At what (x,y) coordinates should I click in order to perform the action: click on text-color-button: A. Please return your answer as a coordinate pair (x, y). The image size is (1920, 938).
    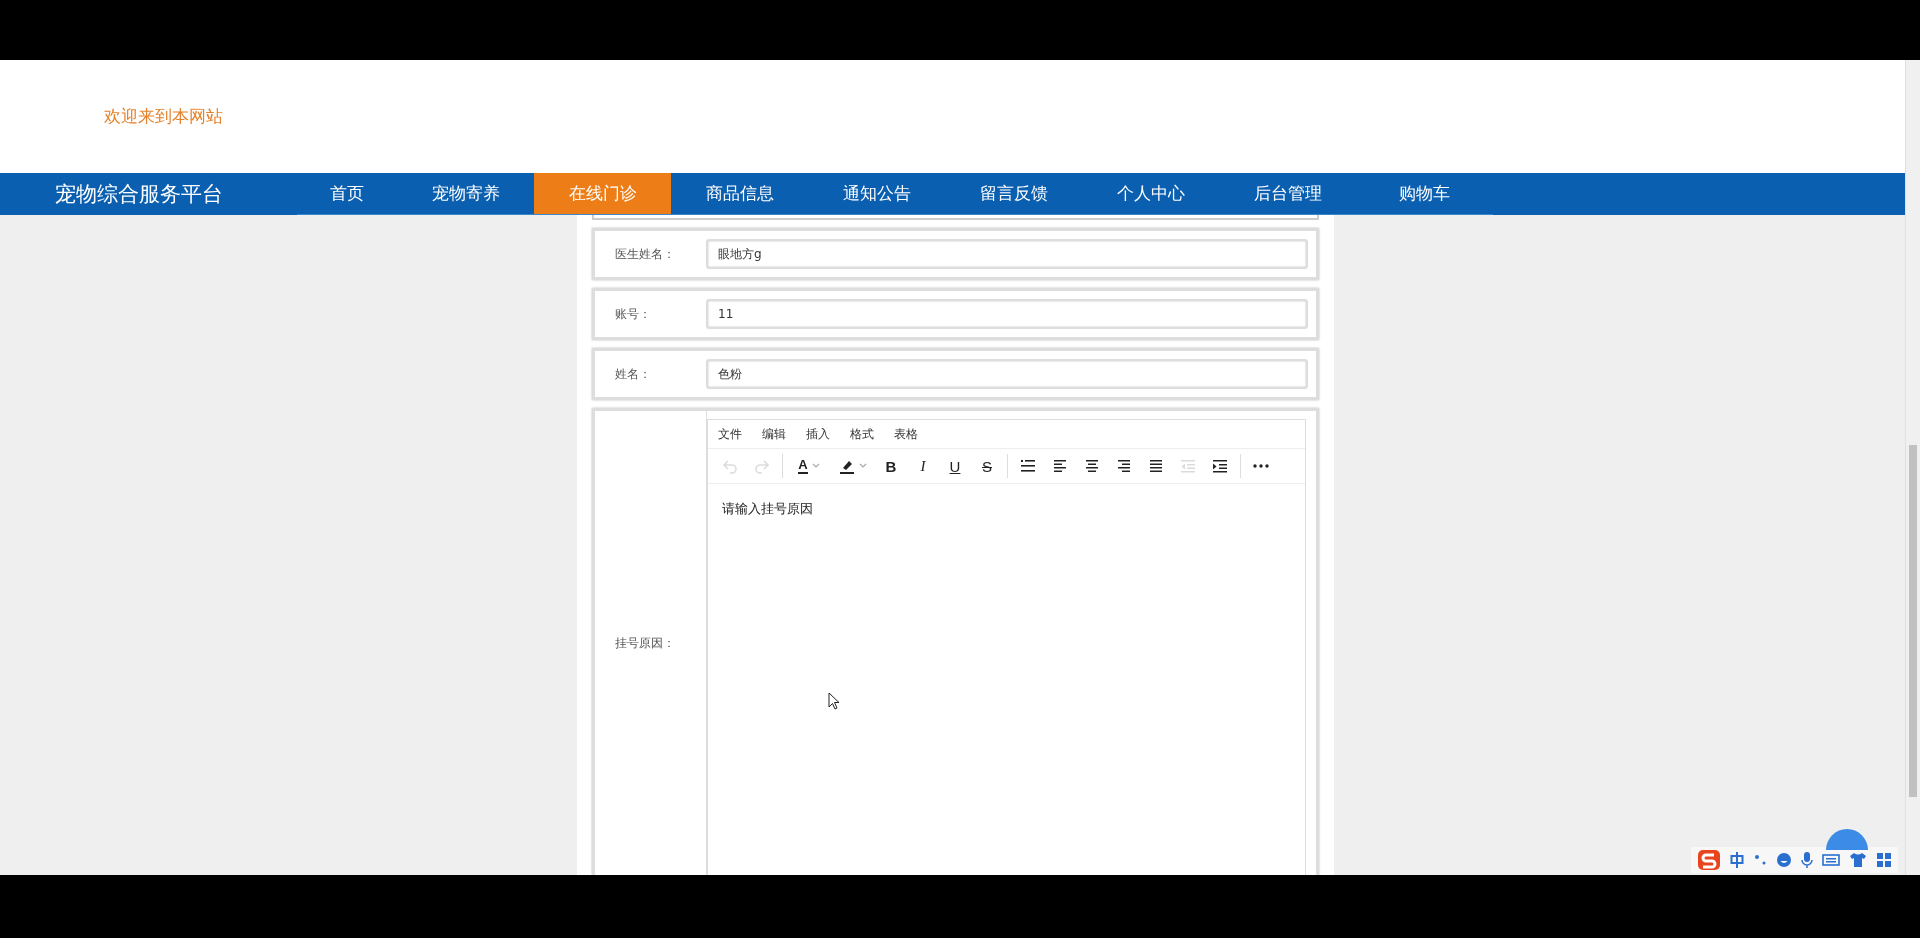
    Looking at the image, I should click on (809, 466).